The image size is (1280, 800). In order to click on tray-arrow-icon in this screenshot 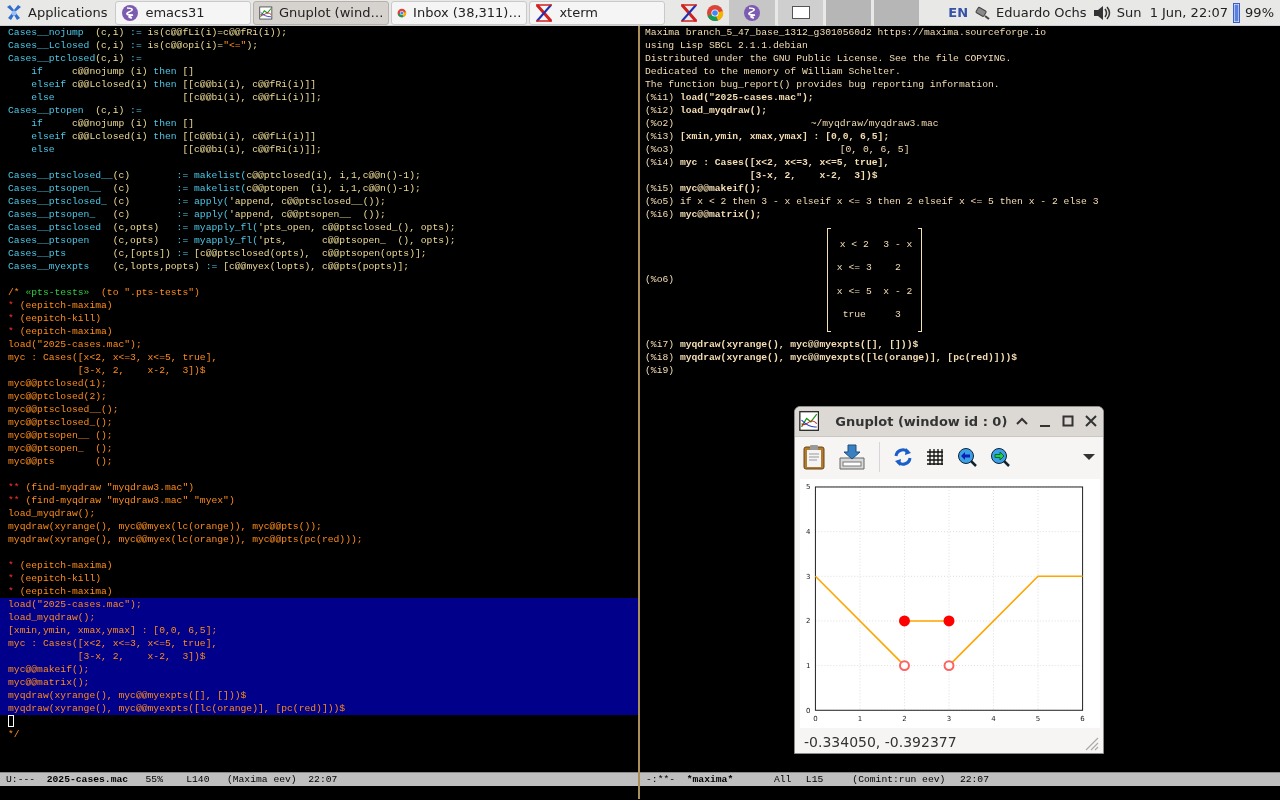, I will do `click(852, 456)`.